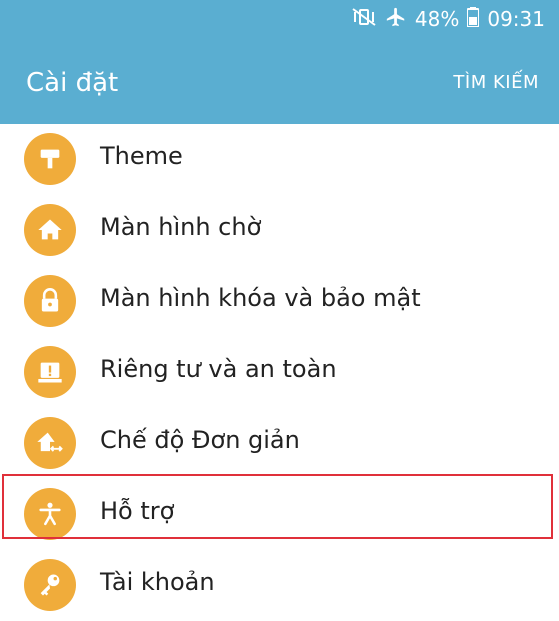 The image size is (559, 621). What do you see at coordinates (50, 443) in the screenshot?
I see `home-arrows-icon` at bounding box center [50, 443].